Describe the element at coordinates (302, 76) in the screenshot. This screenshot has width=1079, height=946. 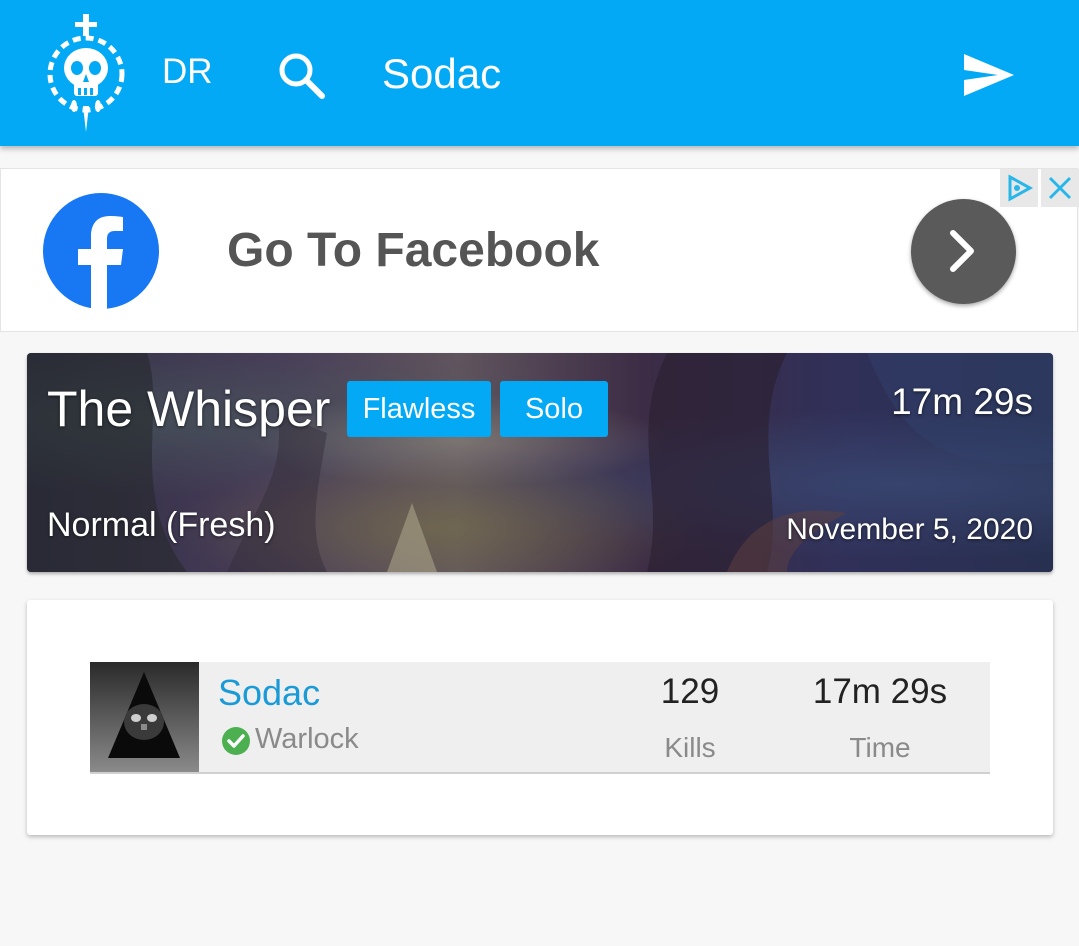
I see `search-icon` at that location.